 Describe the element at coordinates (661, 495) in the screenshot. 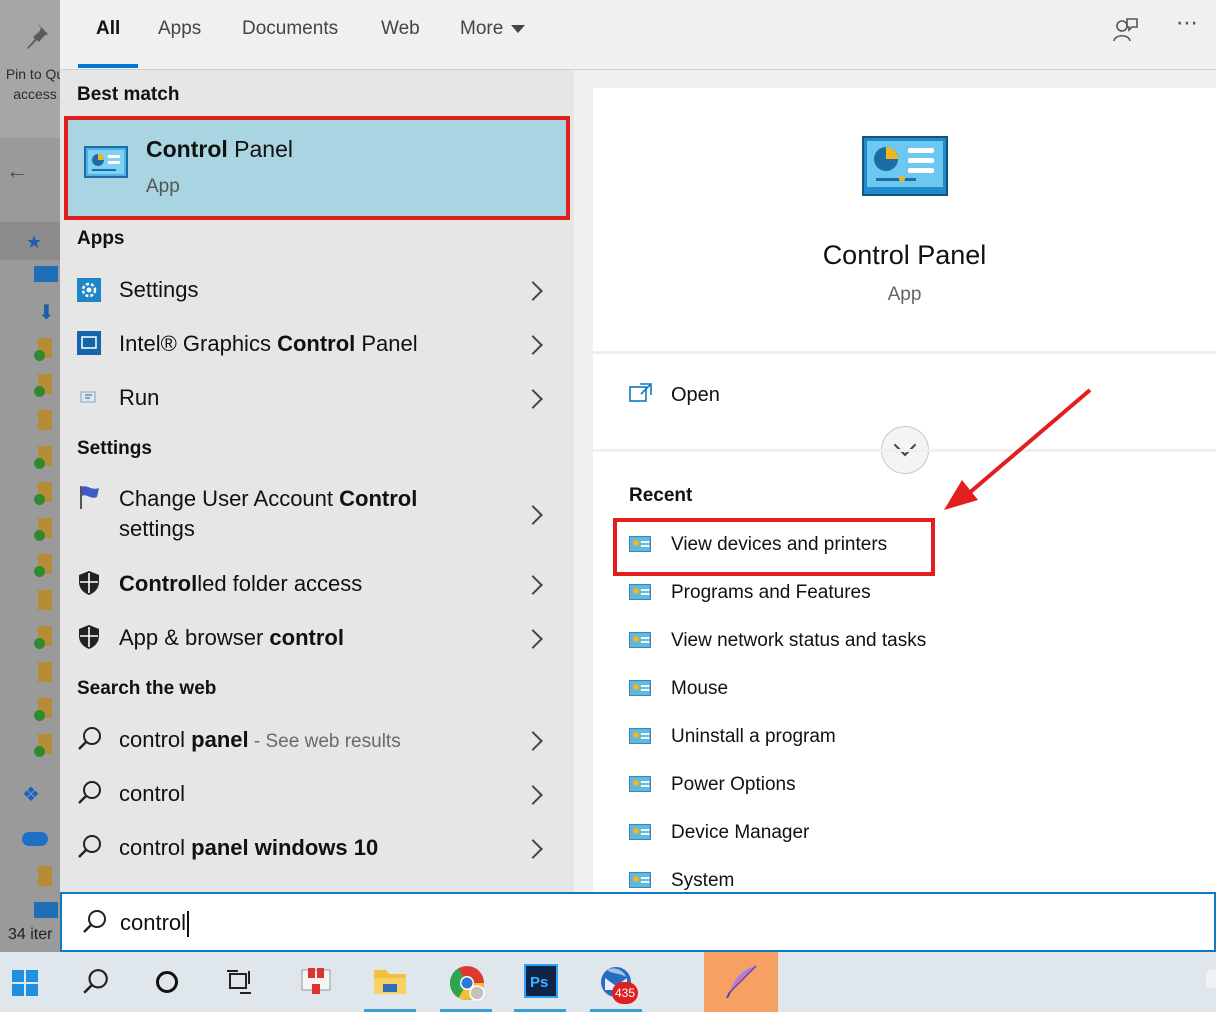

I see `recent-heading: Recent` at that location.